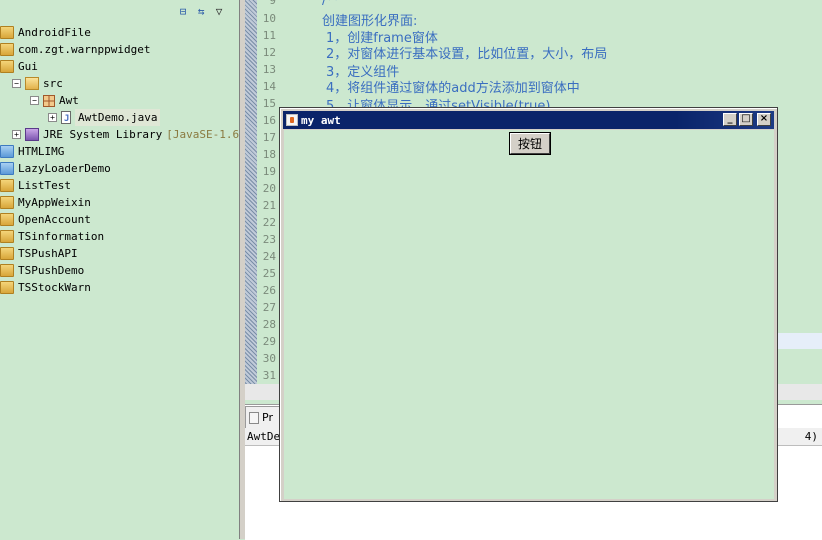 Image resolution: width=822 pixels, height=540 pixels. I want to click on tree-item-openaccount: OpenAccount, so click(45, 220).